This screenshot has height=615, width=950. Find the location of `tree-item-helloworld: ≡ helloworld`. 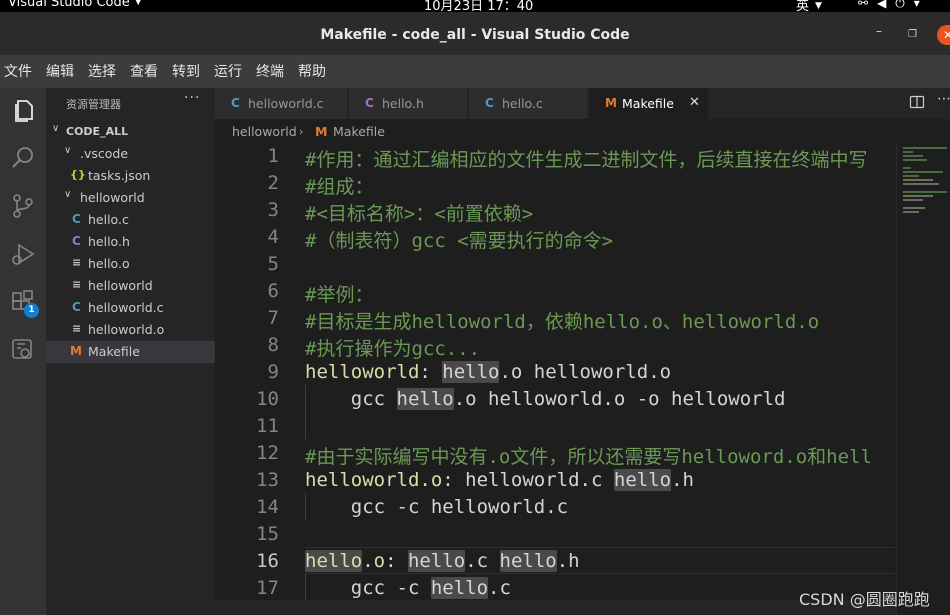

tree-item-helloworld: ≡ helloworld is located at coordinates (130, 286).